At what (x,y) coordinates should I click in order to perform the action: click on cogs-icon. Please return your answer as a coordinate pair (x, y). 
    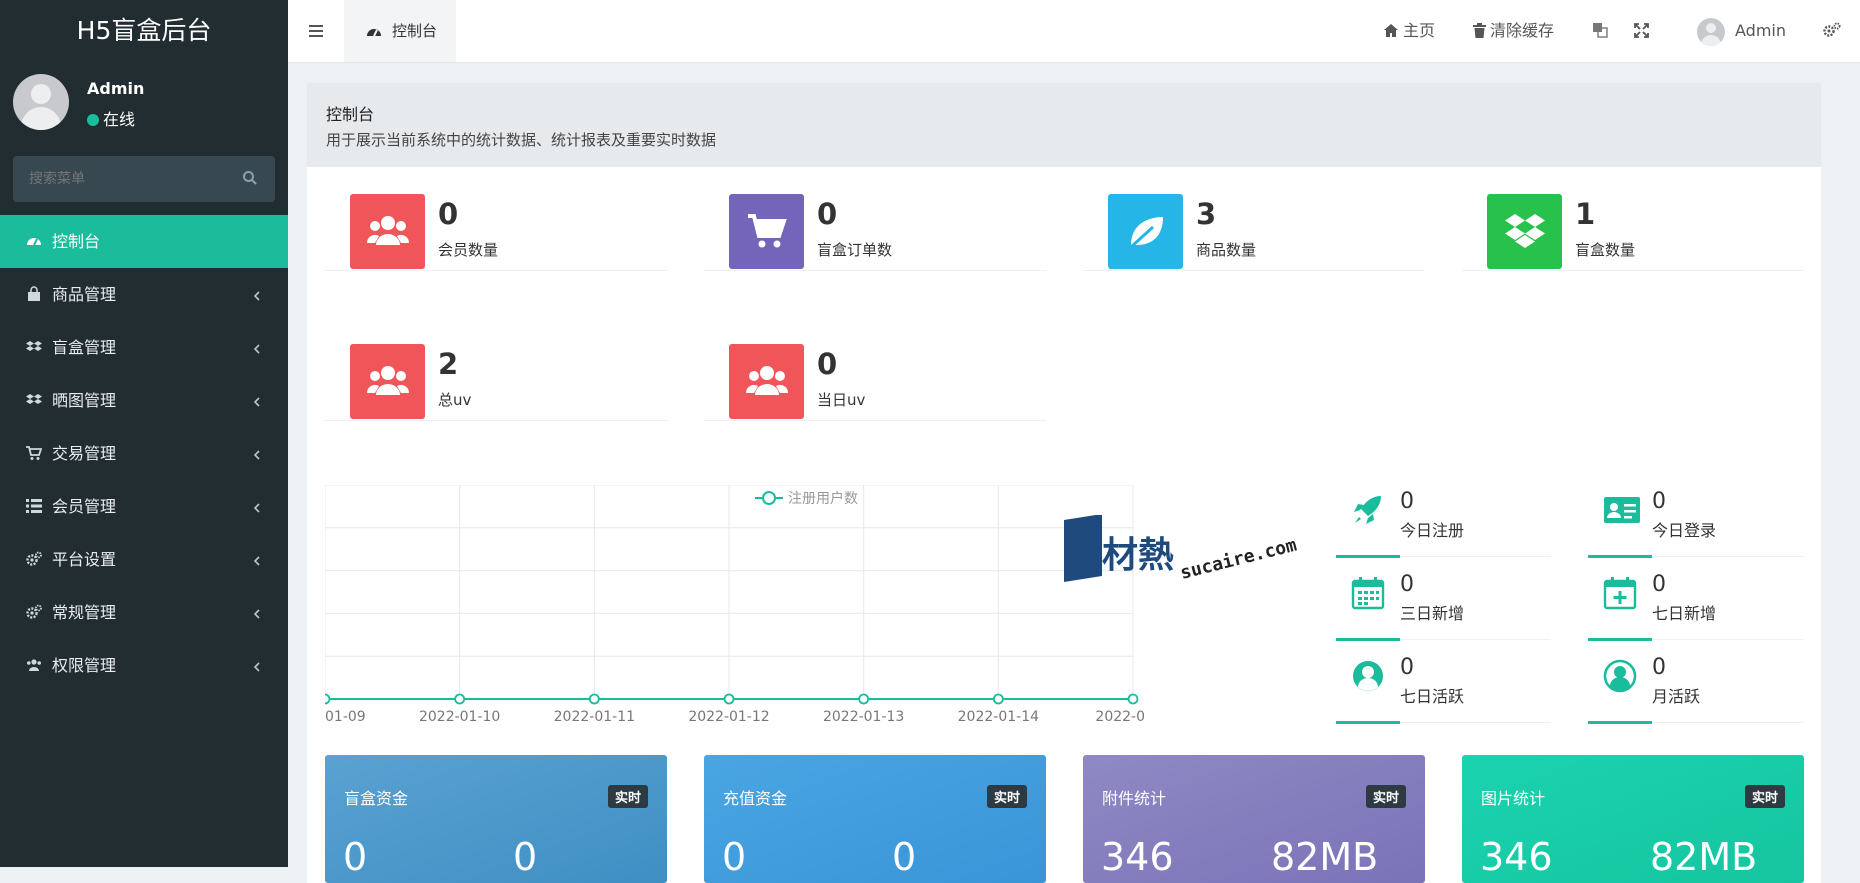
    Looking at the image, I should click on (1832, 29).